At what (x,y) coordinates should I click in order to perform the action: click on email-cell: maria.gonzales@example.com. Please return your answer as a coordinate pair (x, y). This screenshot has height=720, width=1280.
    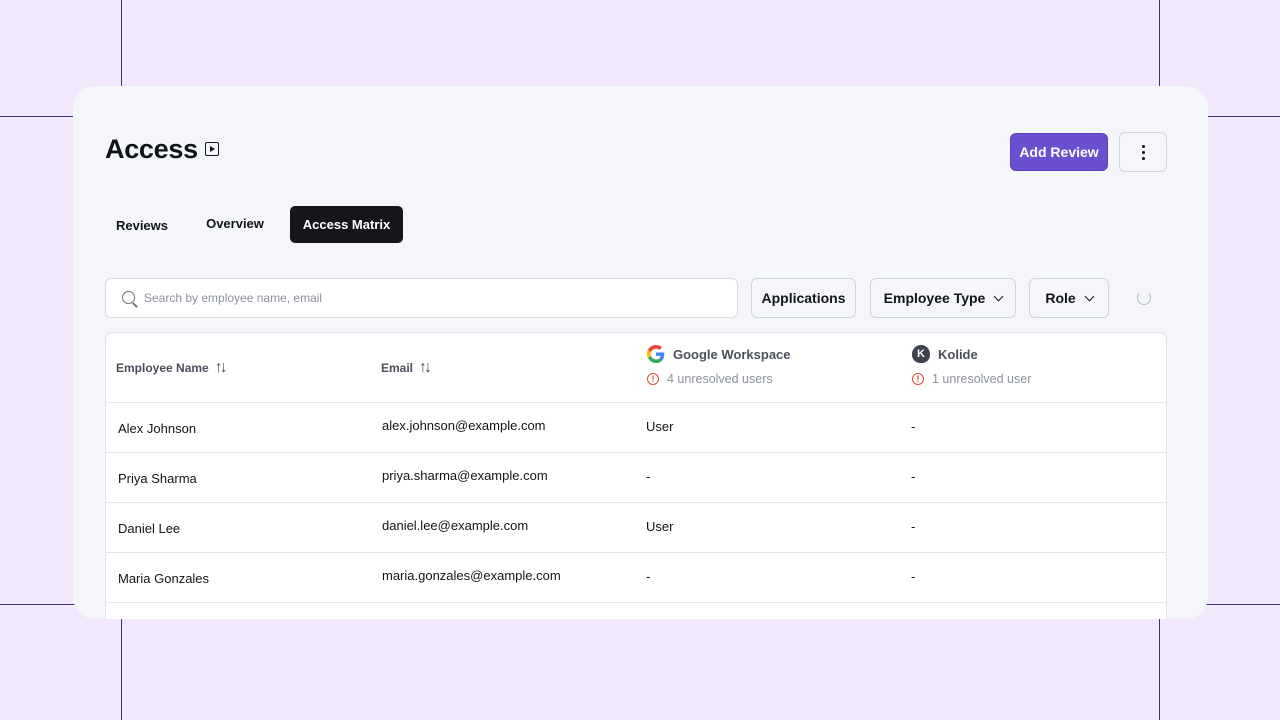
    Looking at the image, I should click on (471, 575).